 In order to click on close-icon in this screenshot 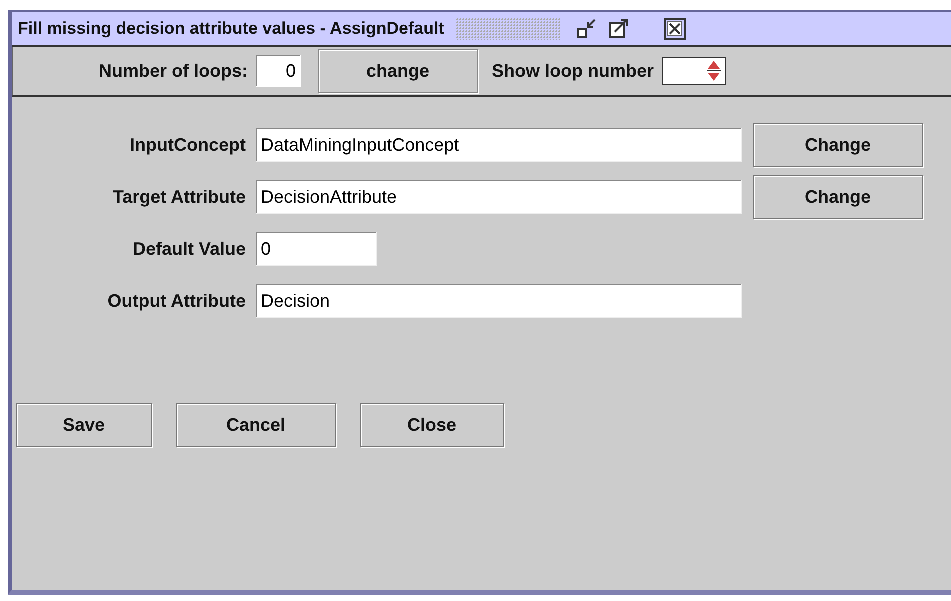, I will do `click(675, 29)`.